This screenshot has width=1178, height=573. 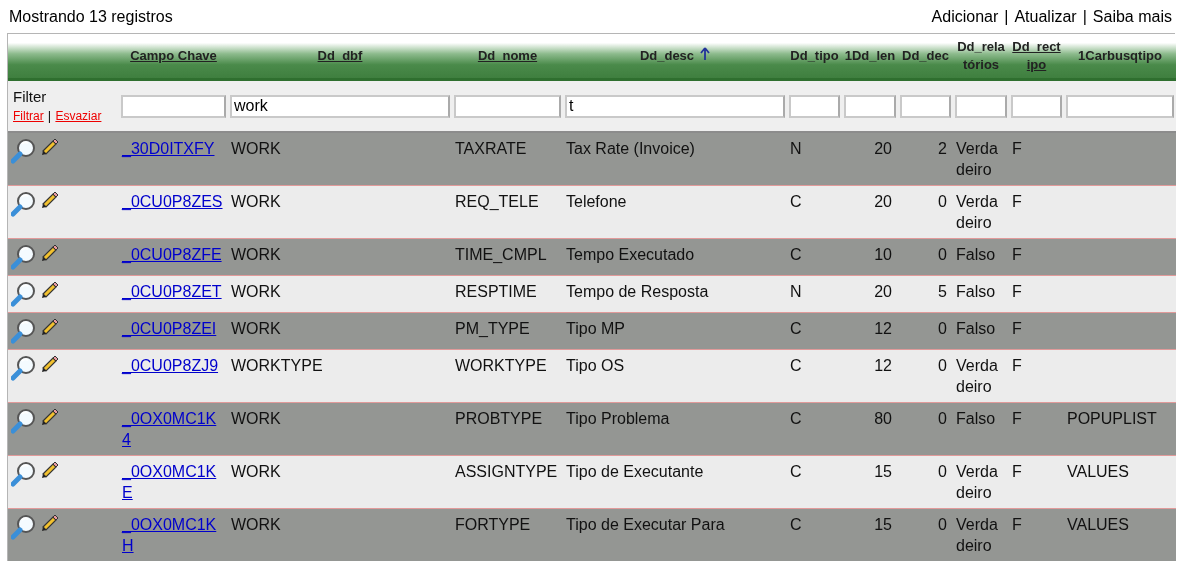 I want to click on table-cell: TAXRATE, so click(x=491, y=148).